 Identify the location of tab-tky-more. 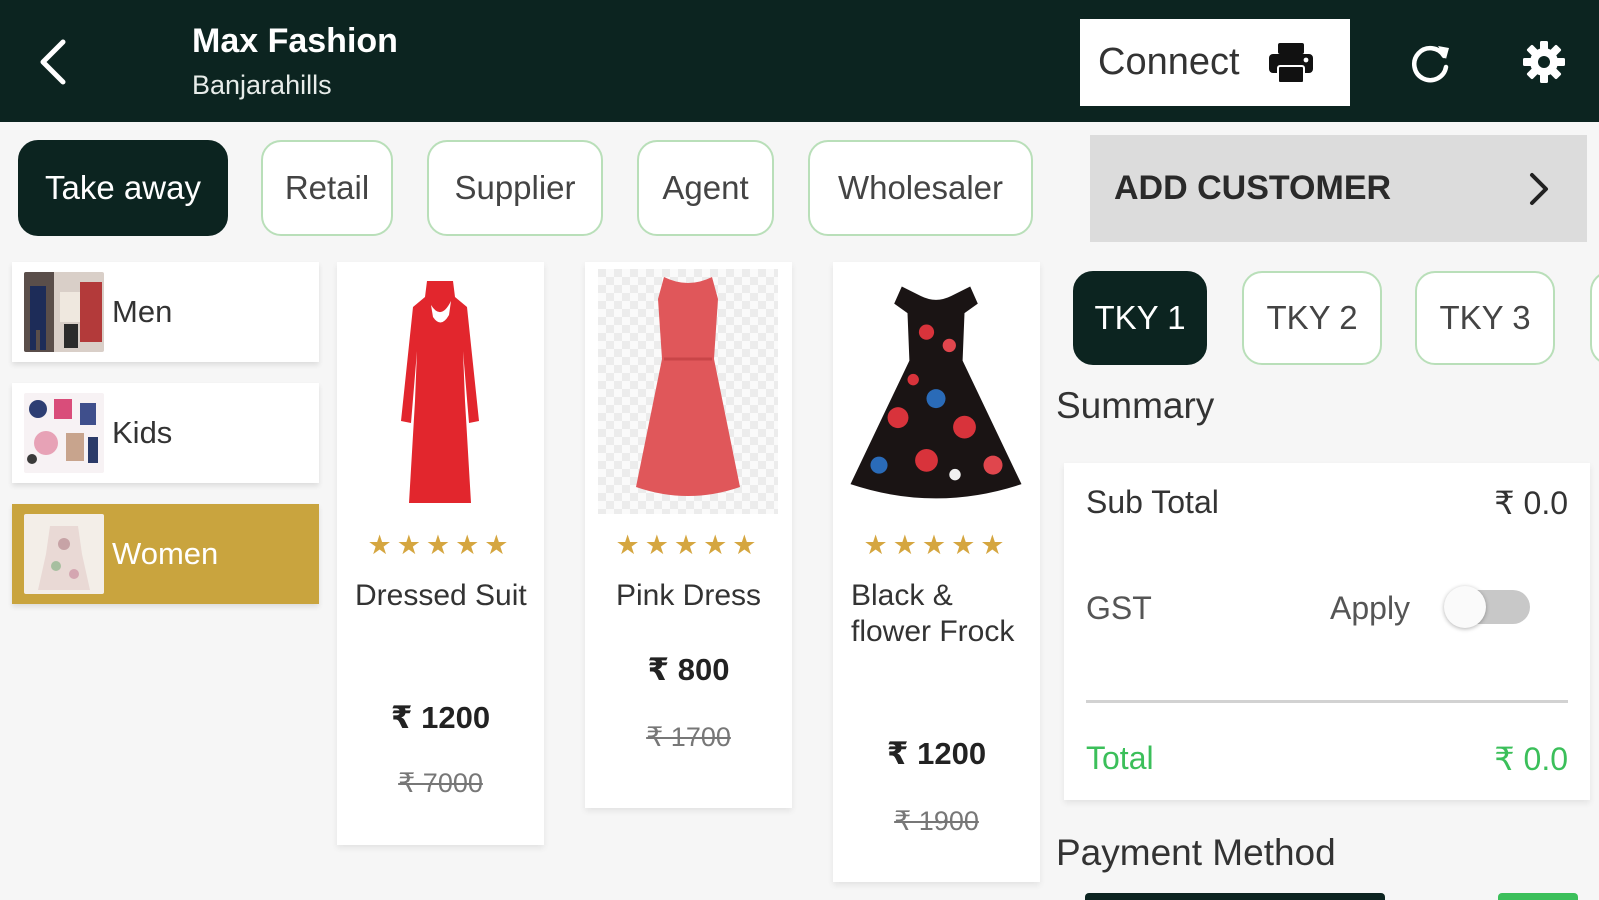
(1594, 318).